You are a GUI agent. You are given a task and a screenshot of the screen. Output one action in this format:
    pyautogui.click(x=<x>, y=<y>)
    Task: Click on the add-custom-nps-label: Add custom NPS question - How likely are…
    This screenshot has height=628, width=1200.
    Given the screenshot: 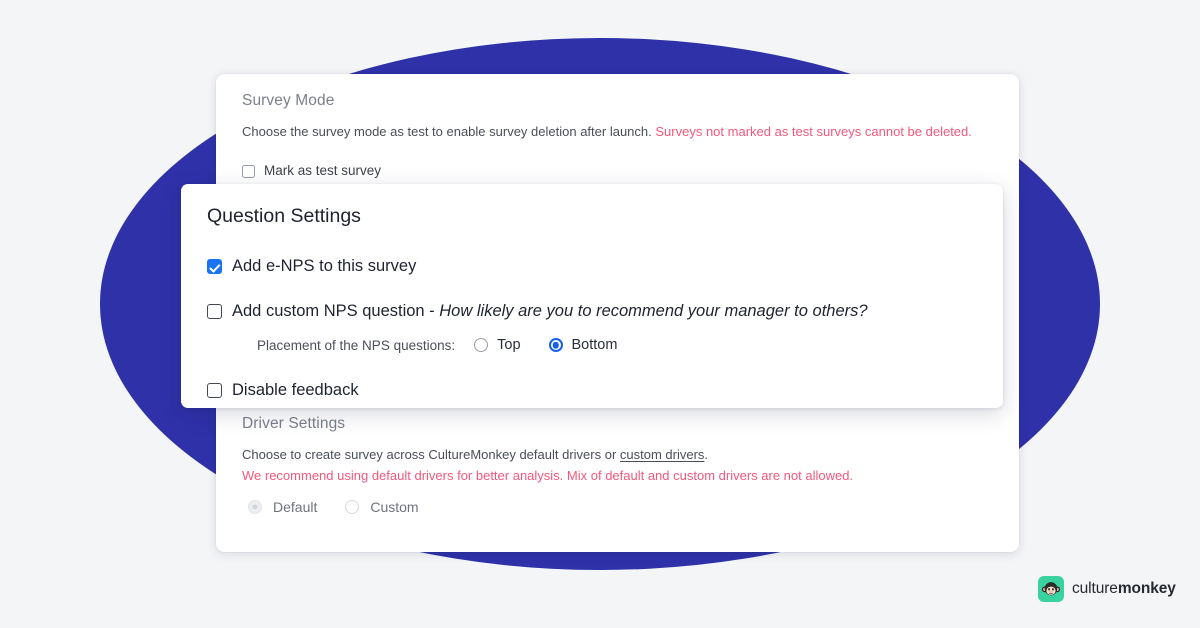 What is the action you would take?
    pyautogui.click(x=550, y=311)
    